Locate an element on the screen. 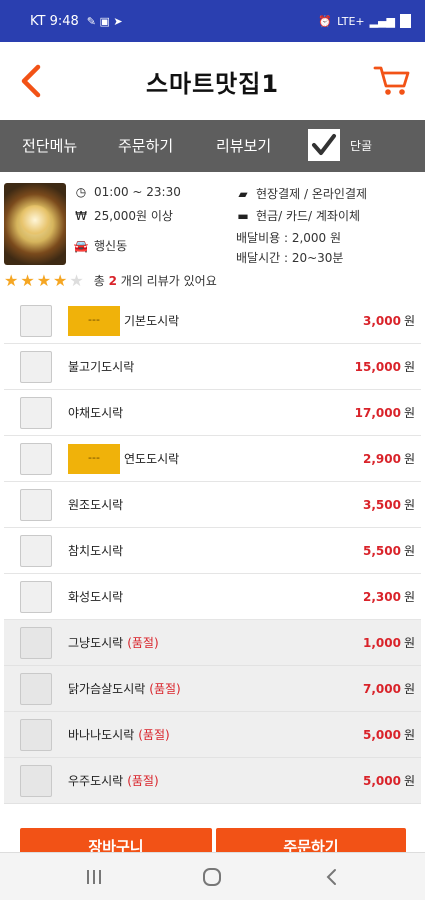  tab-reviews: 리뷰보기 is located at coordinates (243, 146).